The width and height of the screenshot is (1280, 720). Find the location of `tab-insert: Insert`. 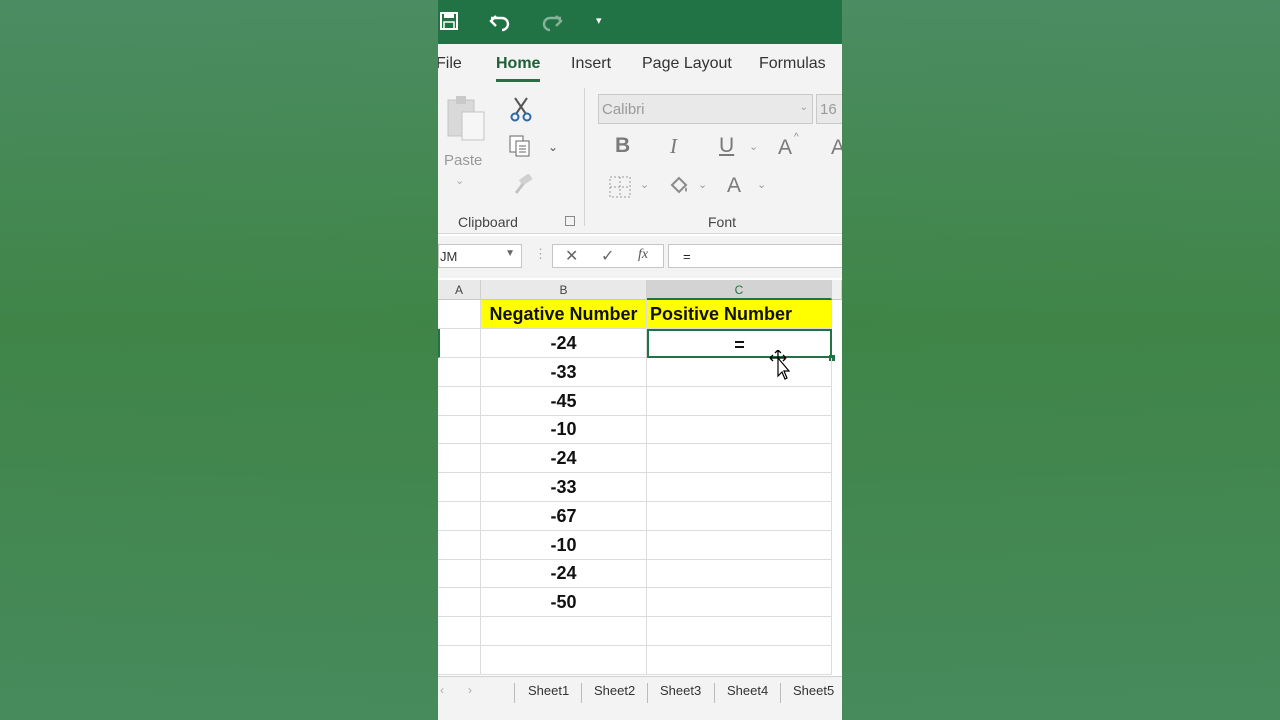

tab-insert: Insert is located at coordinates (591, 64).